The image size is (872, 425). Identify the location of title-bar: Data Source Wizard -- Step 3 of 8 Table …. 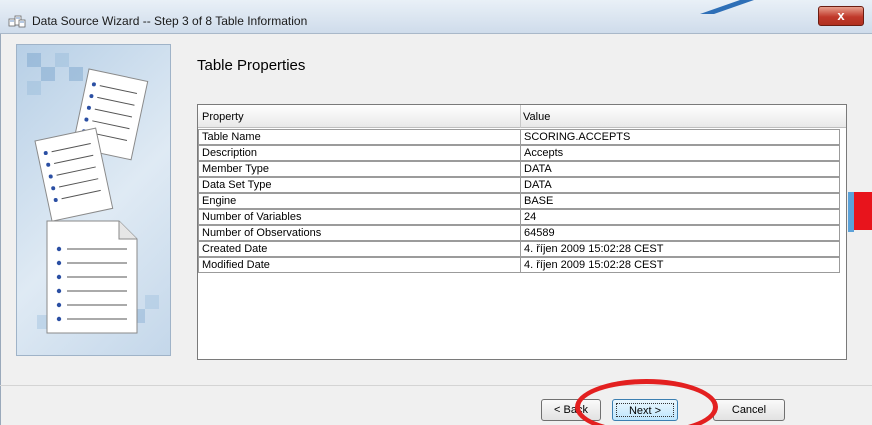
(436, 17).